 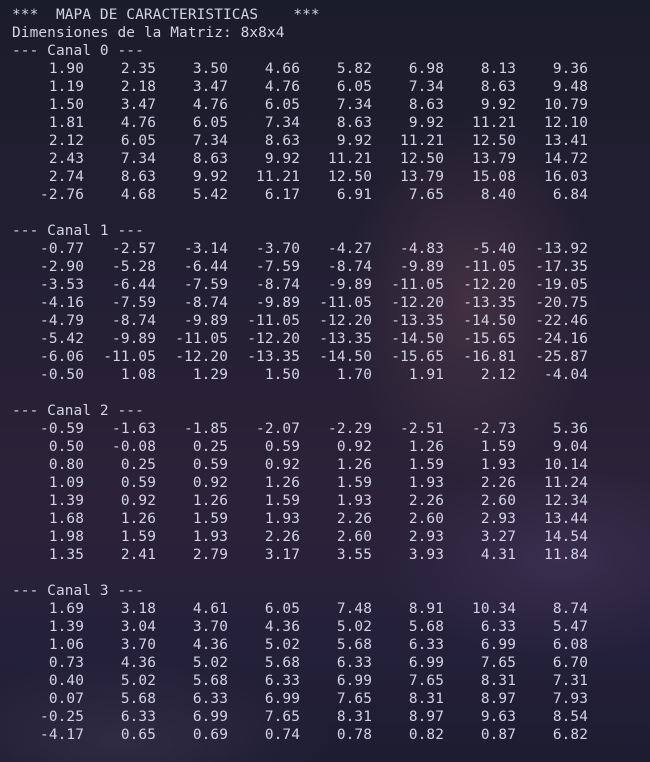 I want to click on matrix-cell: 0.78, so click(x=354, y=735).